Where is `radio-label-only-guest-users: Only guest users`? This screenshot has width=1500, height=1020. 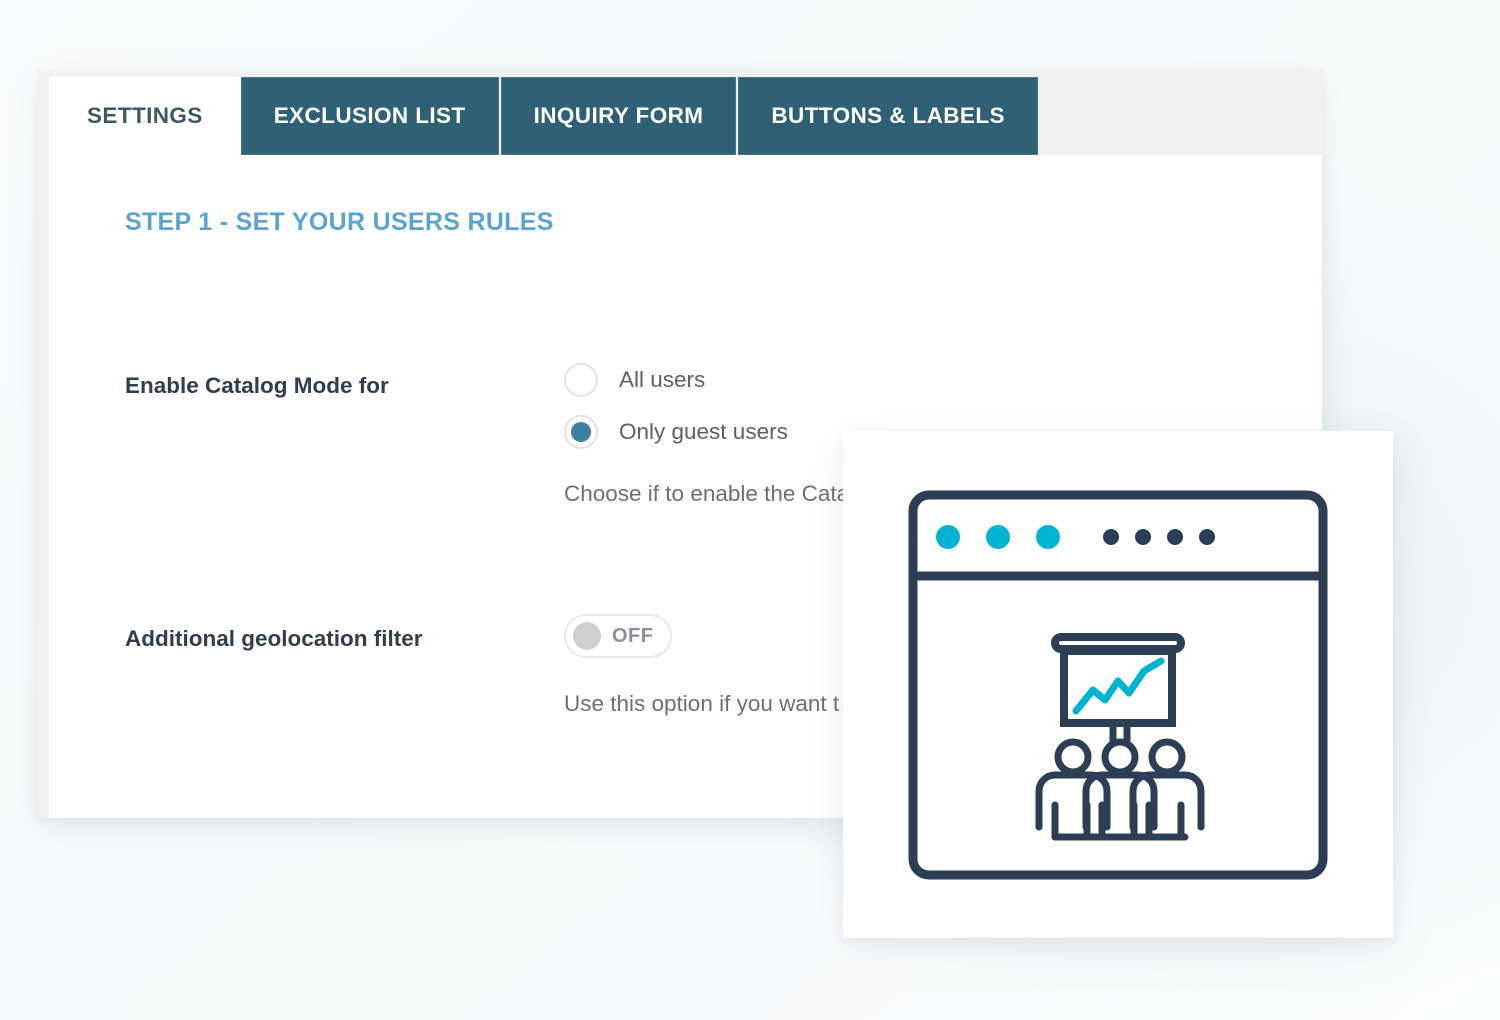
radio-label-only-guest-users: Only guest users is located at coordinates (703, 431).